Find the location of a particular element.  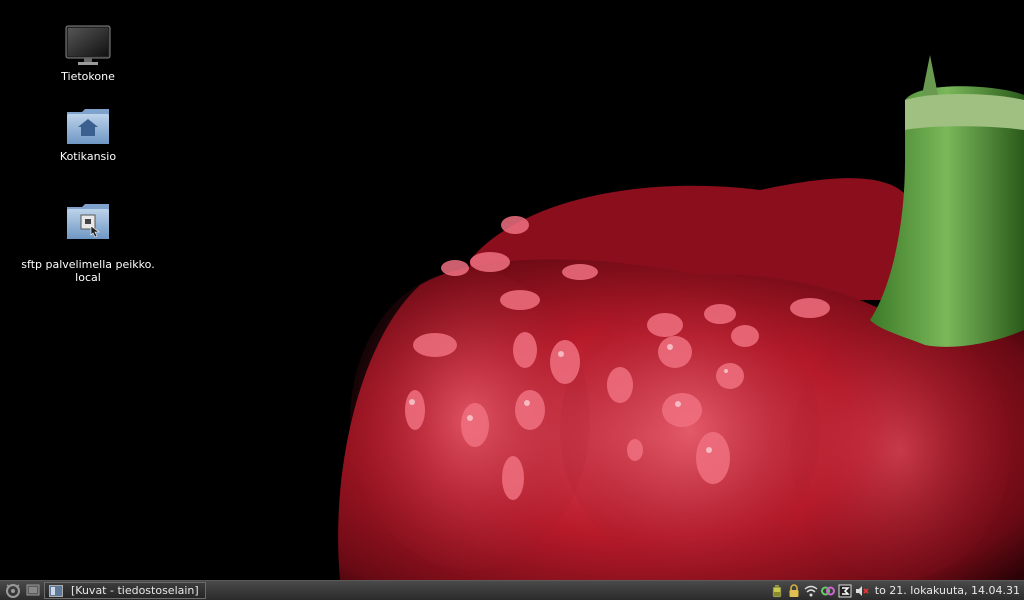

system-tray is located at coordinates (821, 591).